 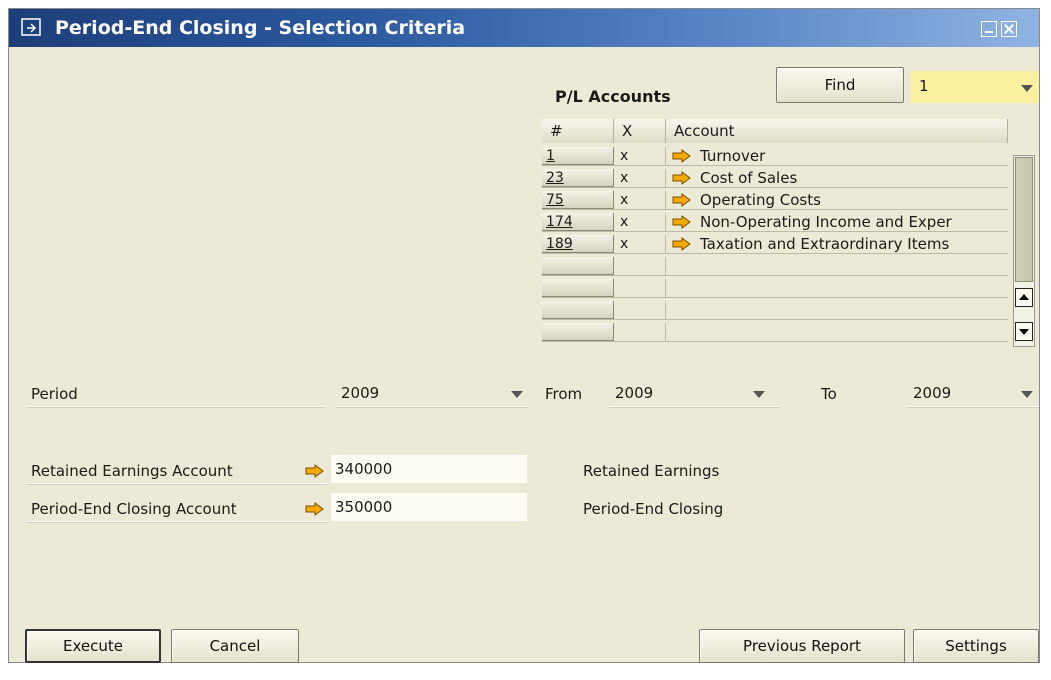 What do you see at coordinates (973, 394) in the screenshot?
I see `to-select: 2009` at bounding box center [973, 394].